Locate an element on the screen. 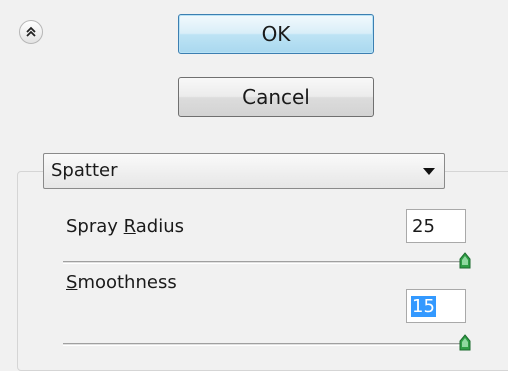 The width and height of the screenshot is (508, 371). collapse-button is located at coordinates (31, 32).